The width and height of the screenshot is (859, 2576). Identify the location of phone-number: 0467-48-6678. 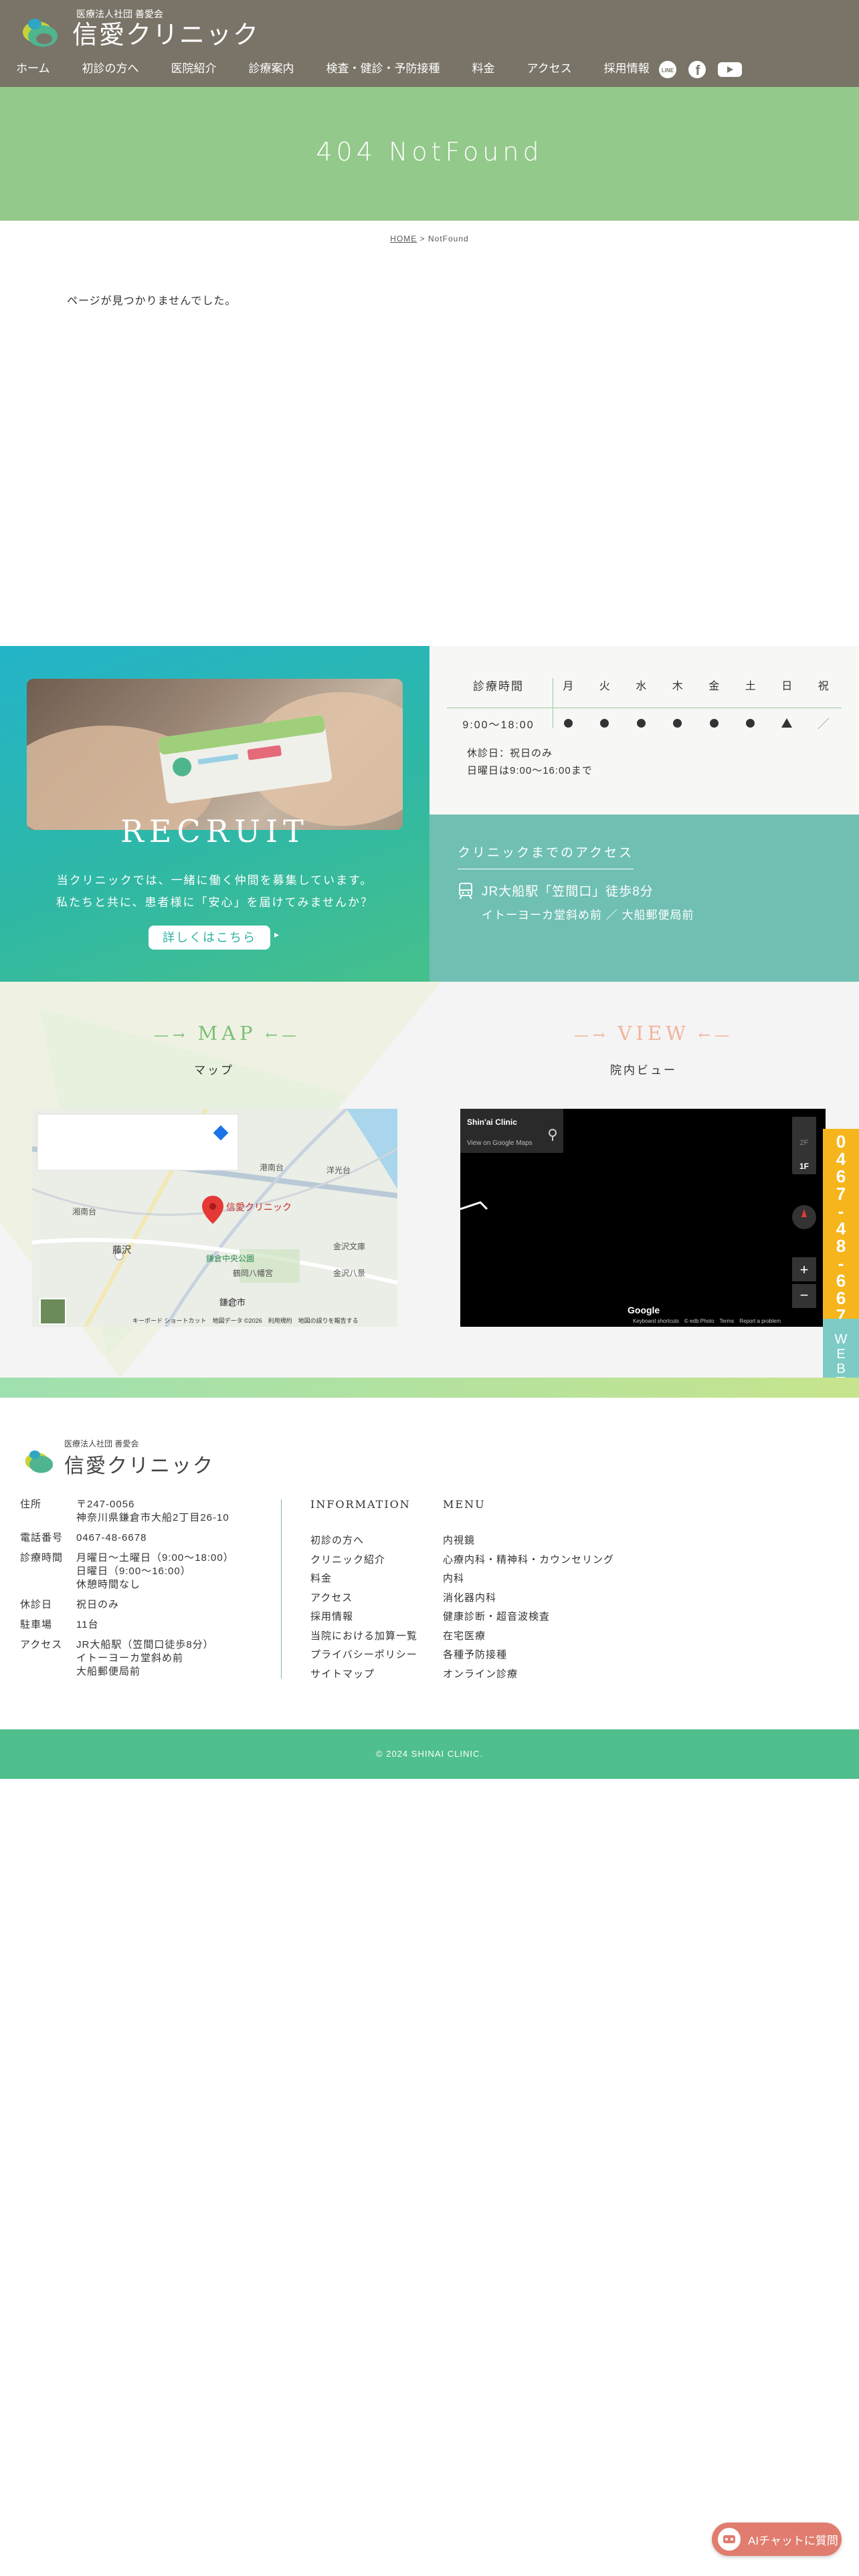
(841, 1236).